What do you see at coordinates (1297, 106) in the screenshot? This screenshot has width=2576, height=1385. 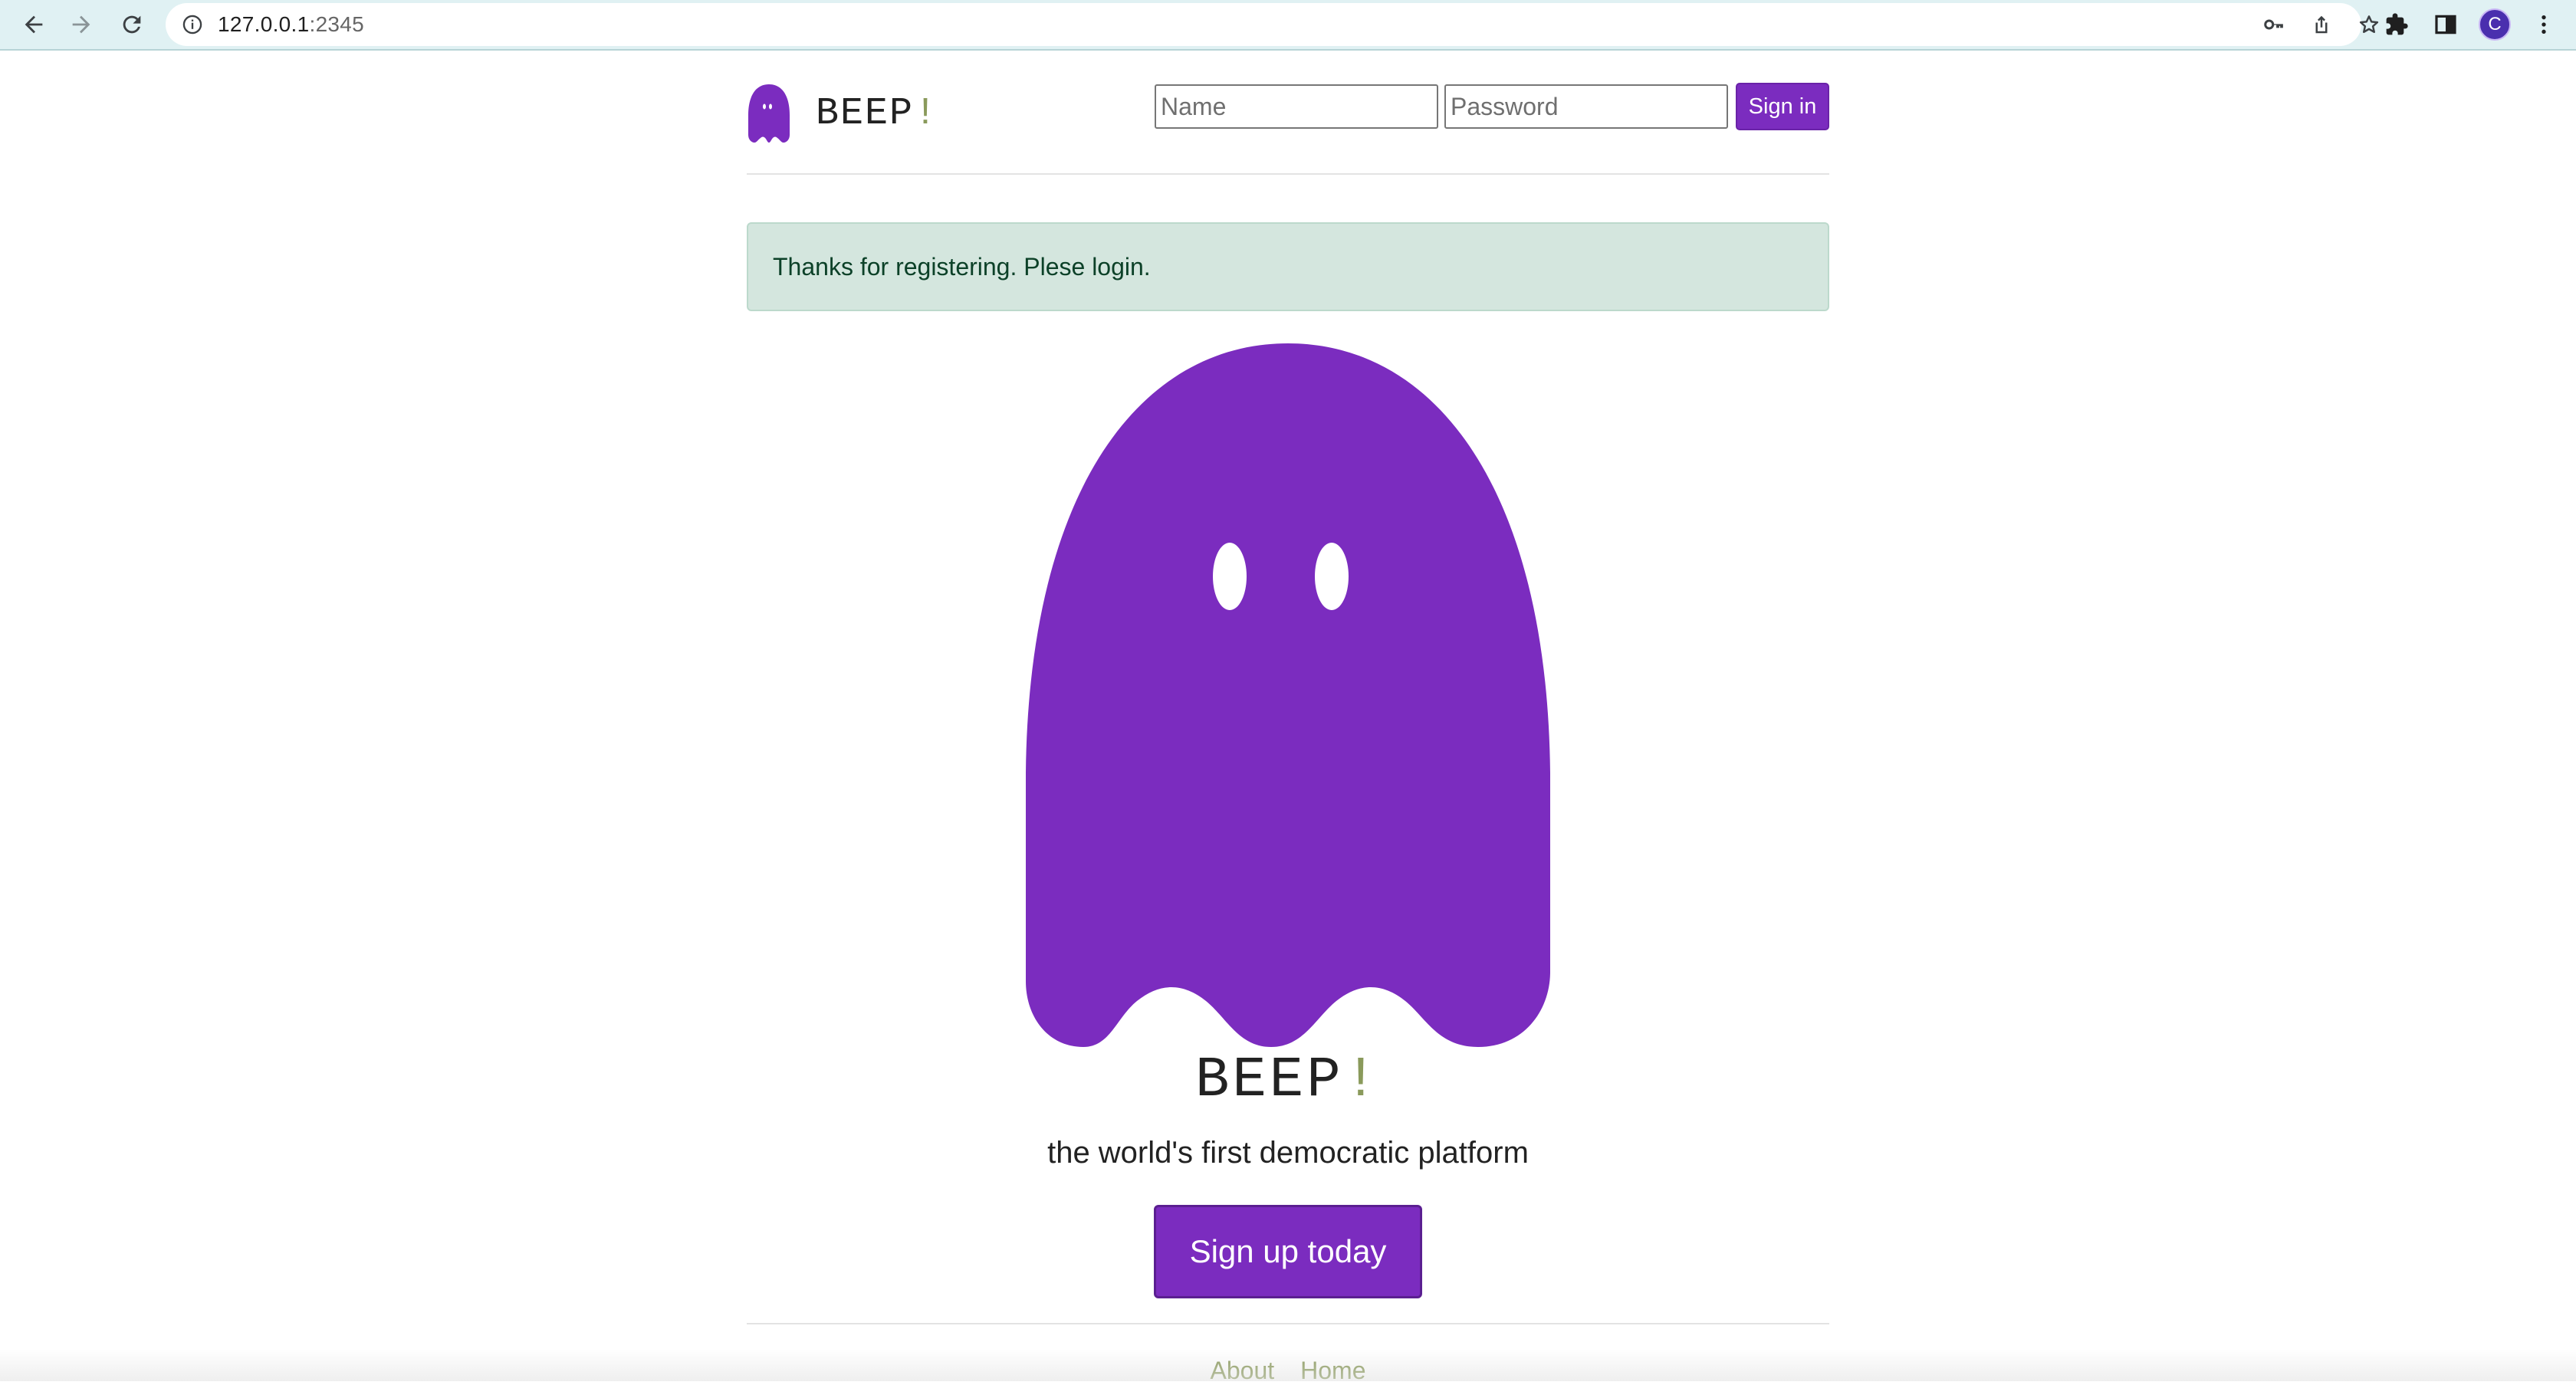 I see `name-input` at bounding box center [1297, 106].